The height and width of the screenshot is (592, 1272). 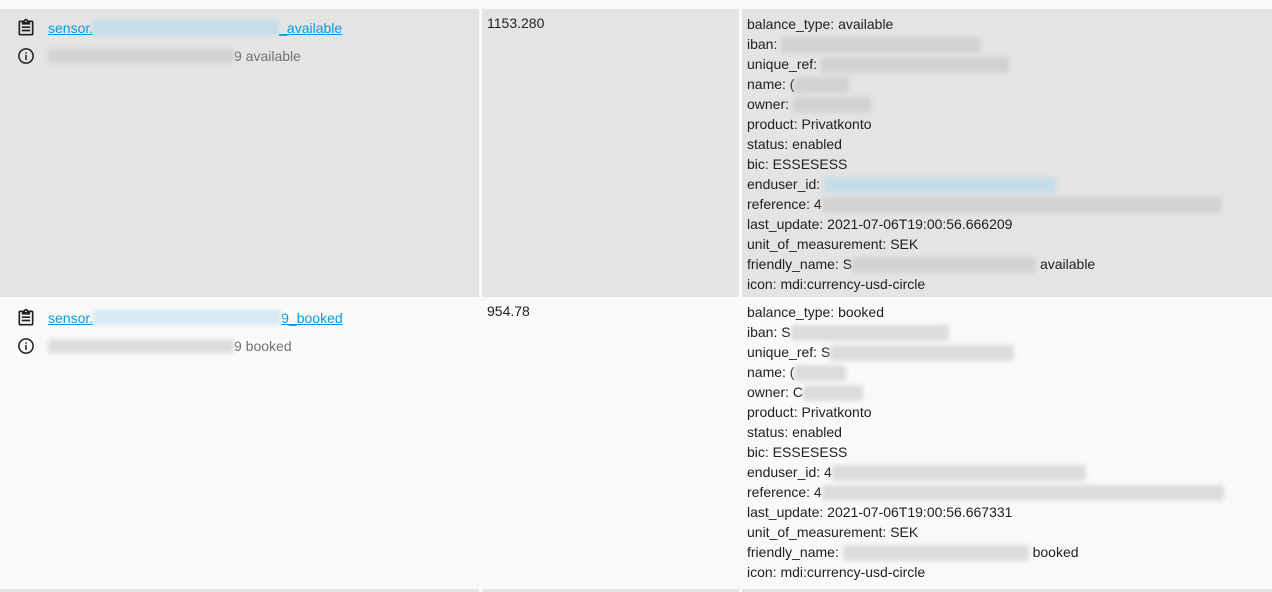 What do you see at coordinates (267, 56) in the screenshot?
I see `friendly-name-suffix: 9 available` at bounding box center [267, 56].